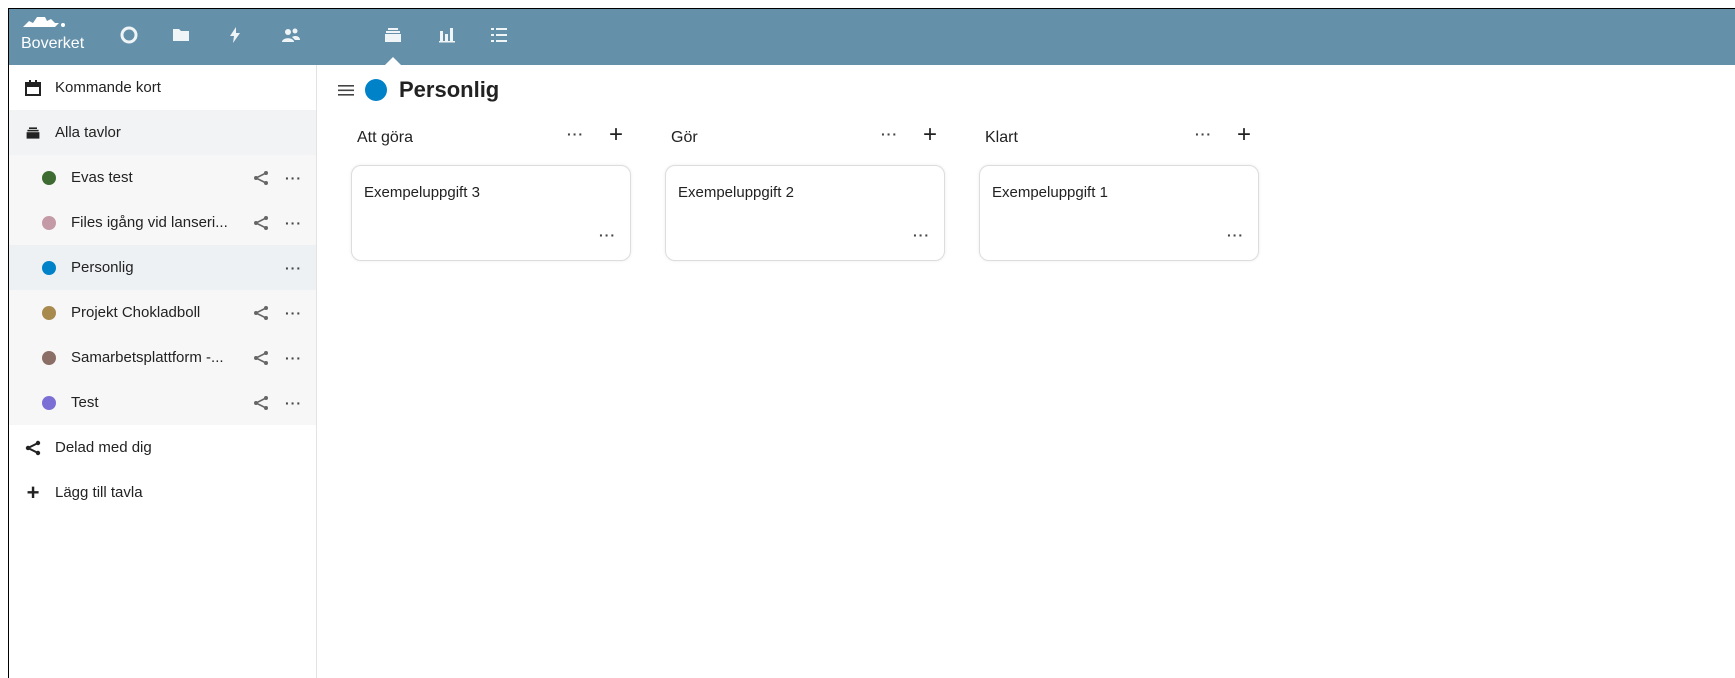  What do you see at coordinates (872, 37) in the screenshot?
I see `top-bar: Boverket` at bounding box center [872, 37].